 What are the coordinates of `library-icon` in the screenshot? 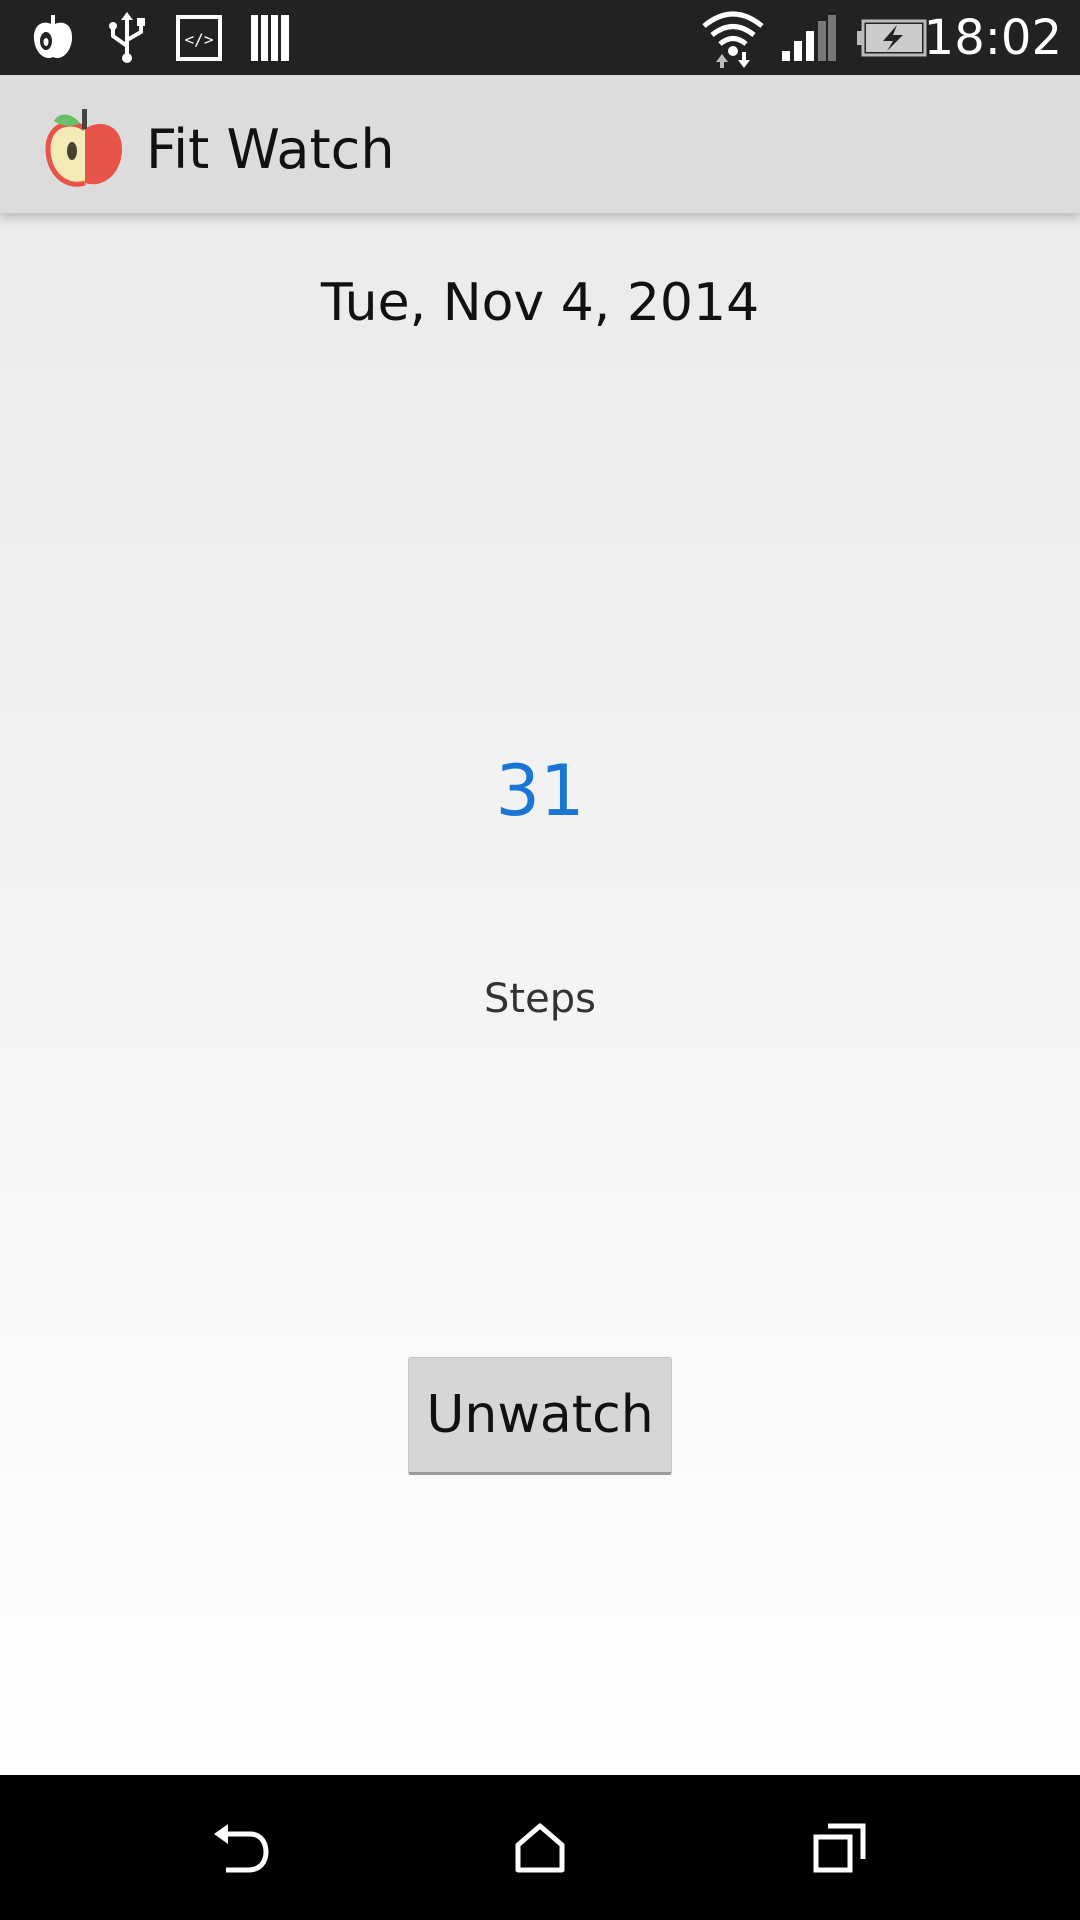 It's located at (271, 38).